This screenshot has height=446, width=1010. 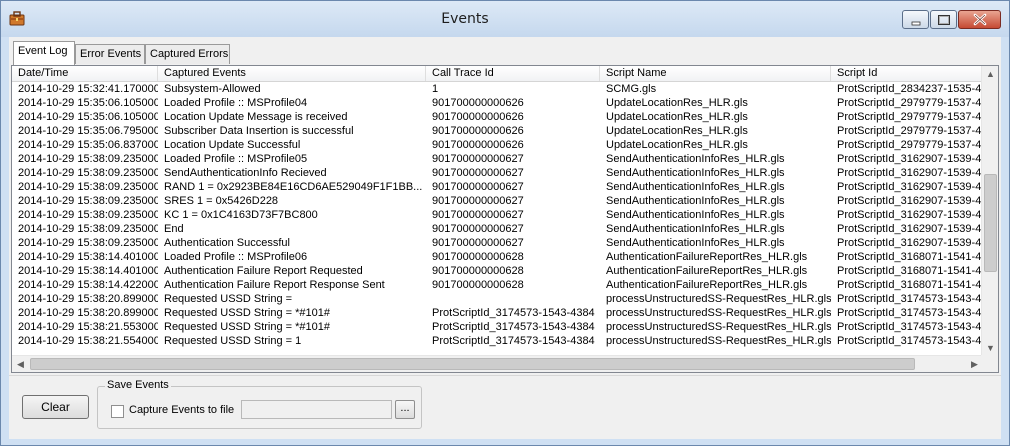 What do you see at coordinates (181, 410) in the screenshot?
I see `capture-events-label: Capture Events to file` at bounding box center [181, 410].